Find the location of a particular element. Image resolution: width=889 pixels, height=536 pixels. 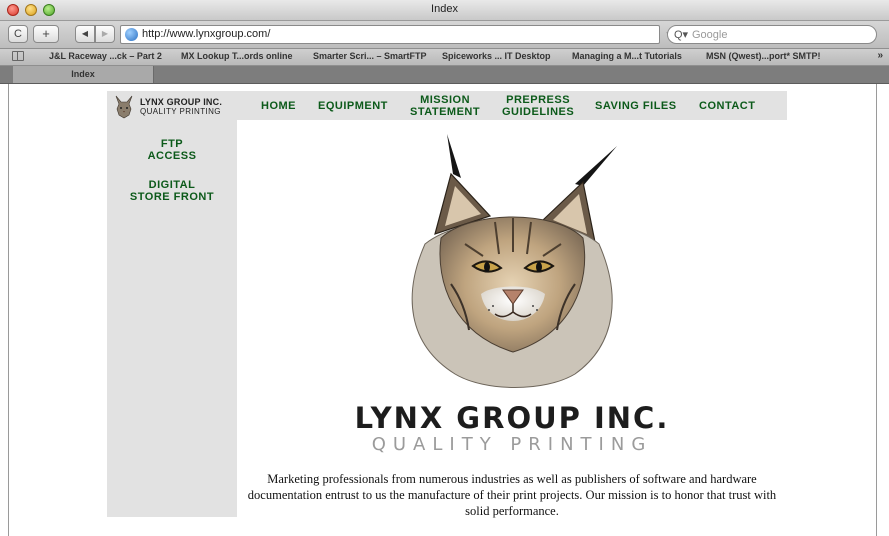

bookmark-item: Smarter Scri... – SmartFTP is located at coordinates (370, 56).